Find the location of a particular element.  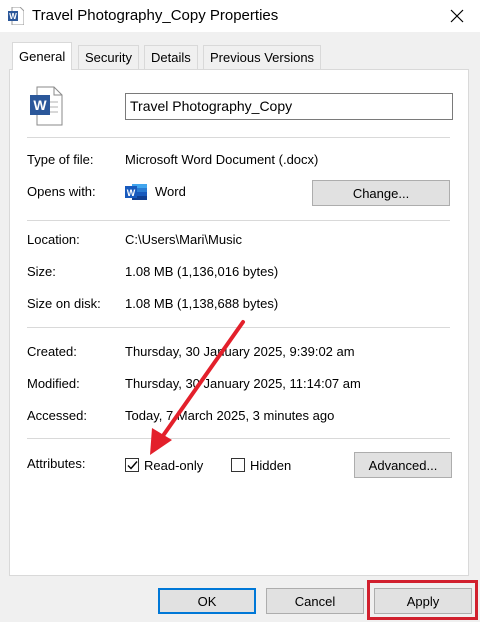

tab-previous-versions: Previous Versions is located at coordinates (262, 57).